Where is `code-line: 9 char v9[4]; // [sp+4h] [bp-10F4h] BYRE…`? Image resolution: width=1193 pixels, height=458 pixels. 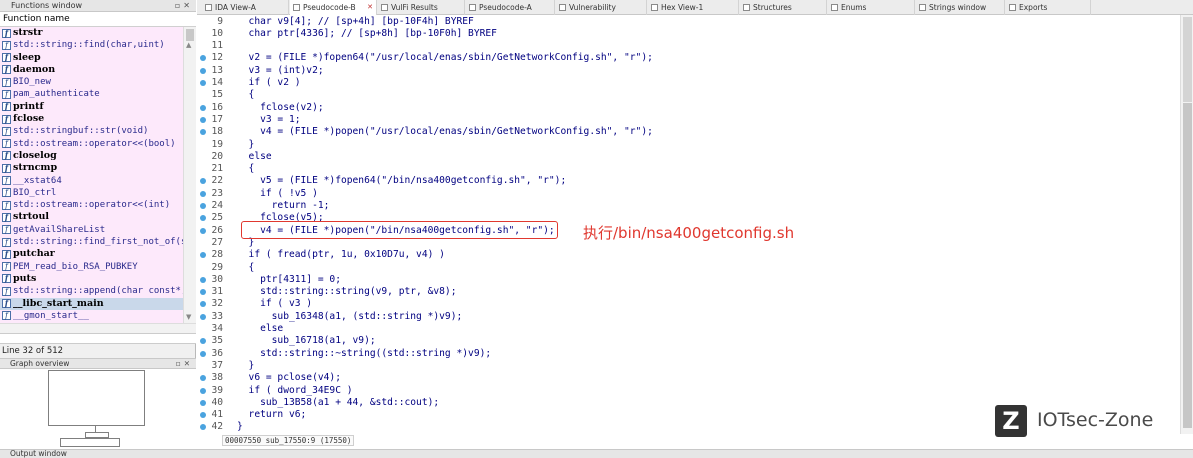
code-line: 9 char v9[4]; // [sp+4h] [bp-10F4h] BYRE… is located at coordinates (688, 22).